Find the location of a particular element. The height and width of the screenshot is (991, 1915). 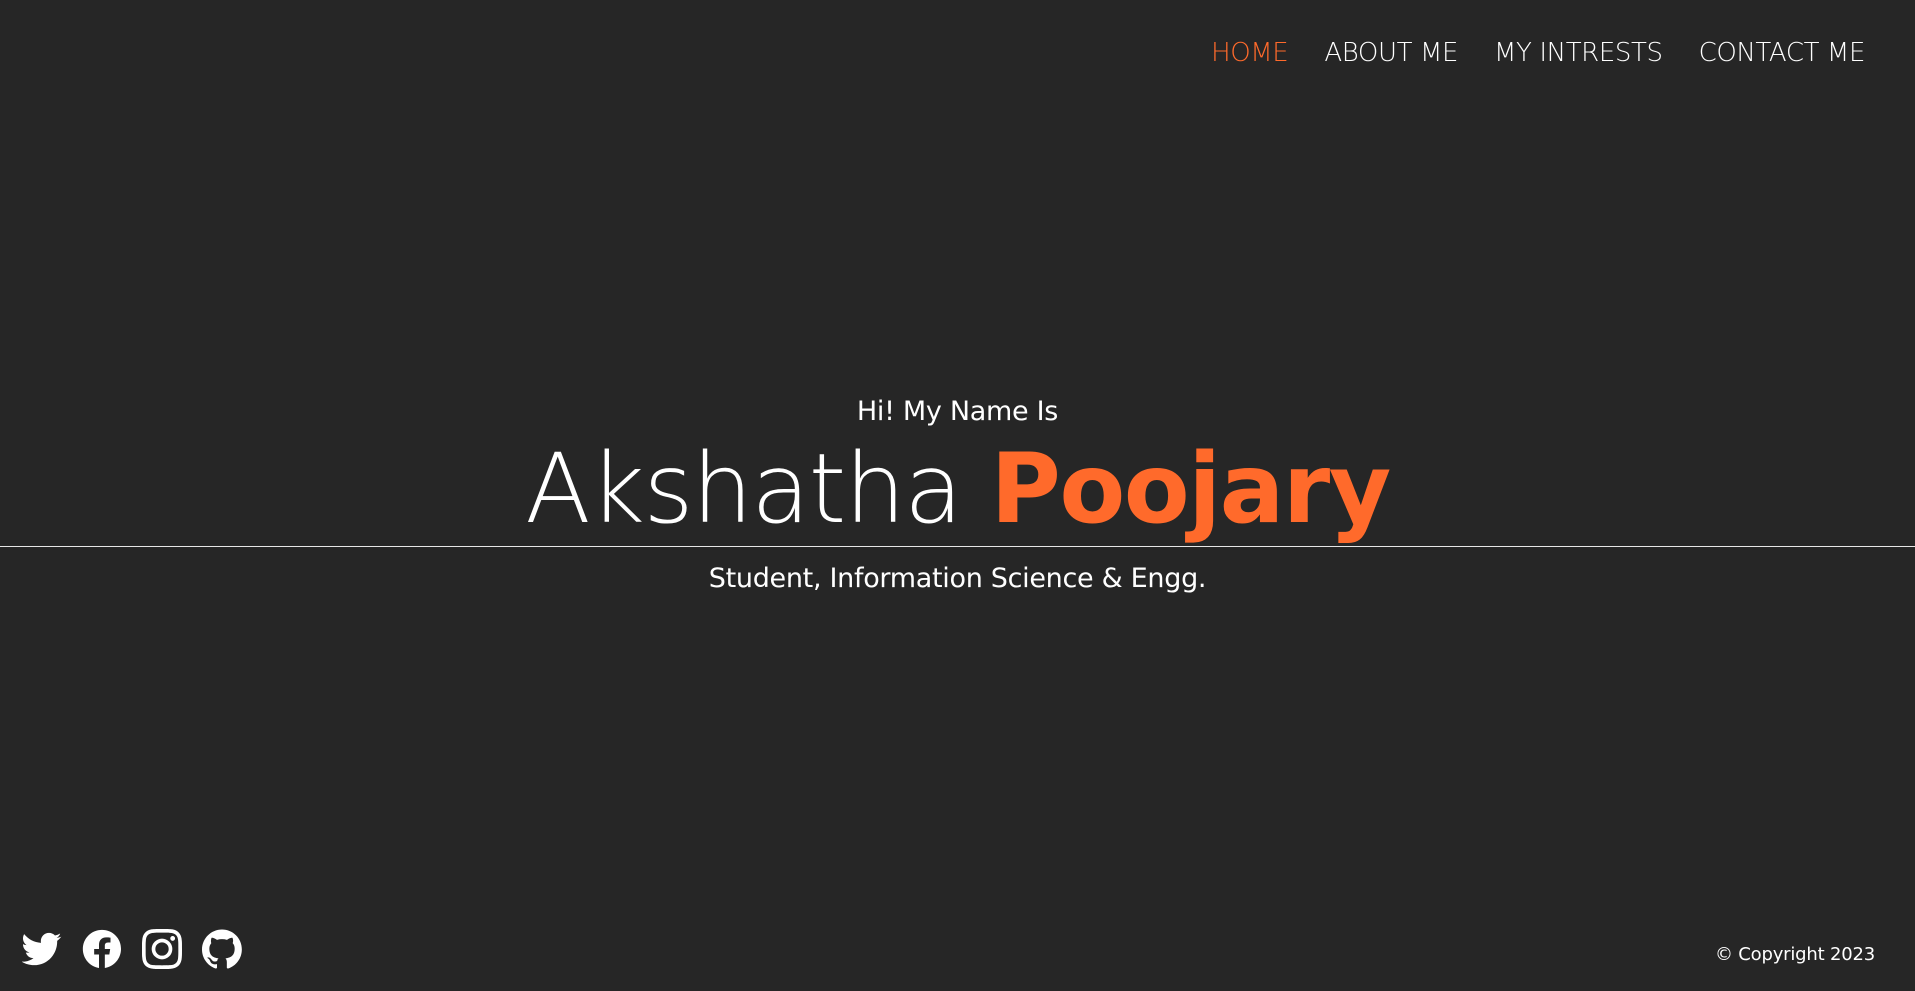

hero-subtitle: Student, Information Science & Engg. is located at coordinates (957, 578).